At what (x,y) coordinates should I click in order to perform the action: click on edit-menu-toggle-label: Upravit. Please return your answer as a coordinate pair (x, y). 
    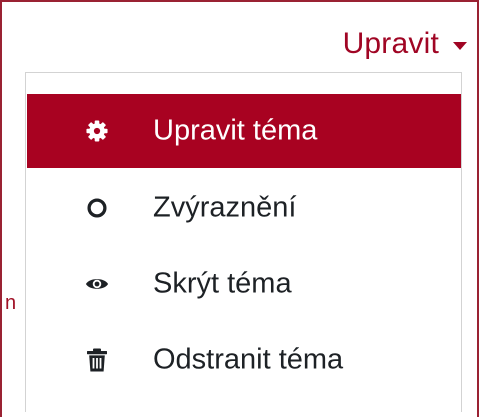
    Looking at the image, I should click on (390, 43).